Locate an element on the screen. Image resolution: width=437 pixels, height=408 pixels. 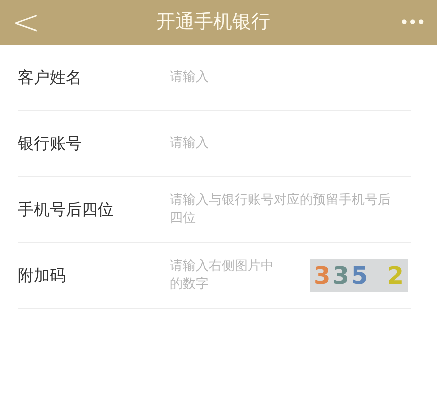
captcha-digit: 2 is located at coordinates (395, 276).